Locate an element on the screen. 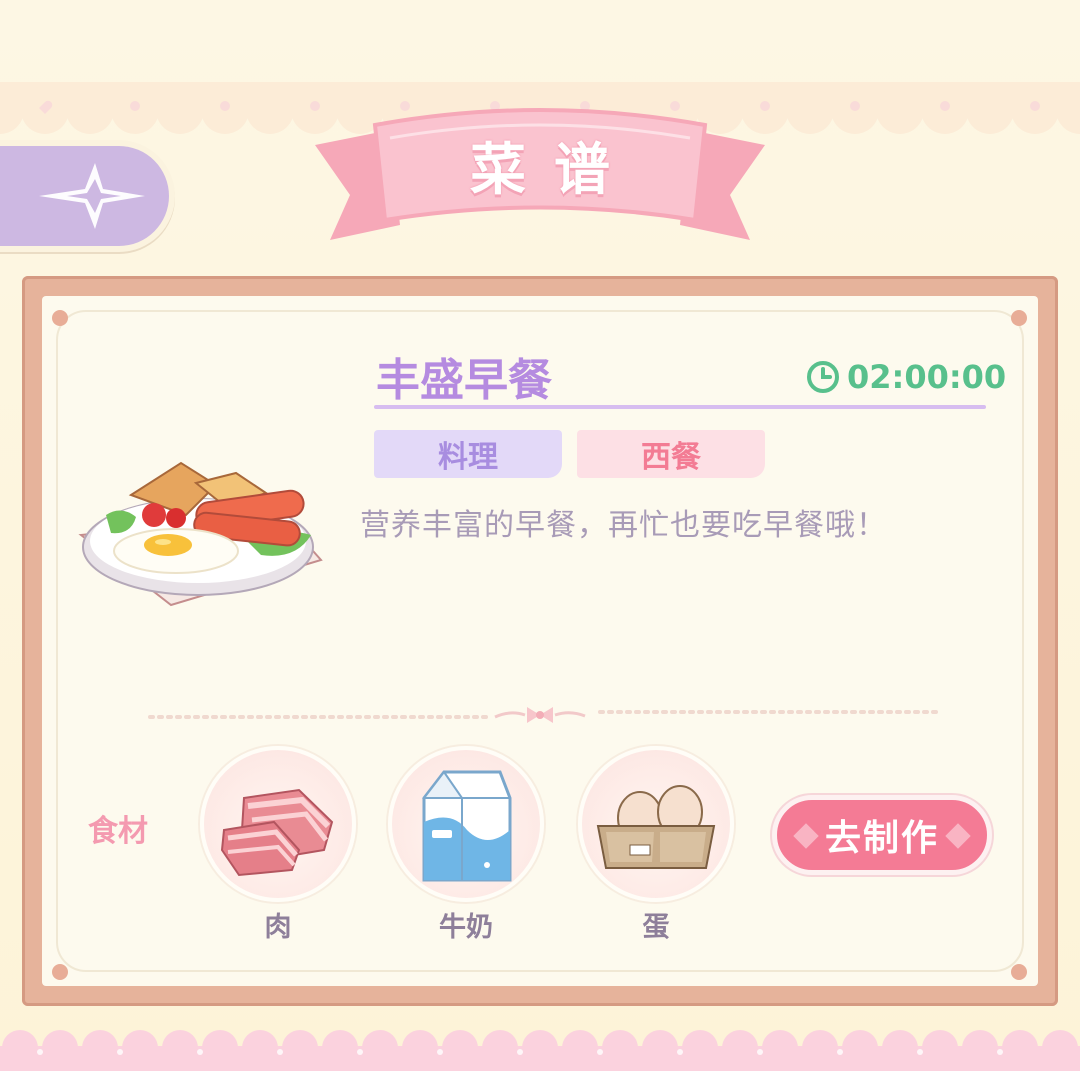 The height and width of the screenshot is (1071, 1080). ingredient-meat is located at coordinates (278, 824).